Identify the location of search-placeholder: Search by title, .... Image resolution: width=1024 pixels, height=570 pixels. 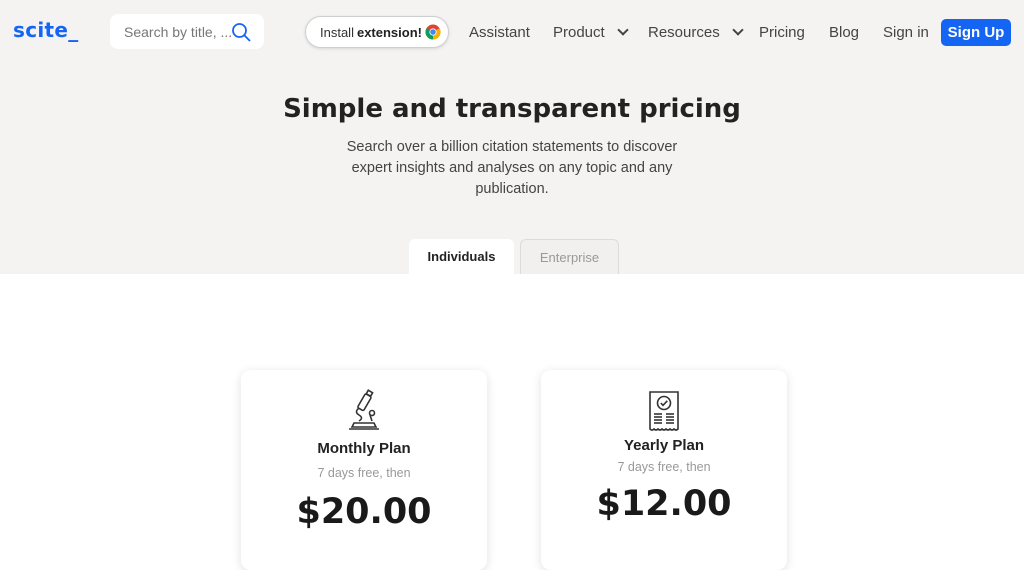
(178, 31).